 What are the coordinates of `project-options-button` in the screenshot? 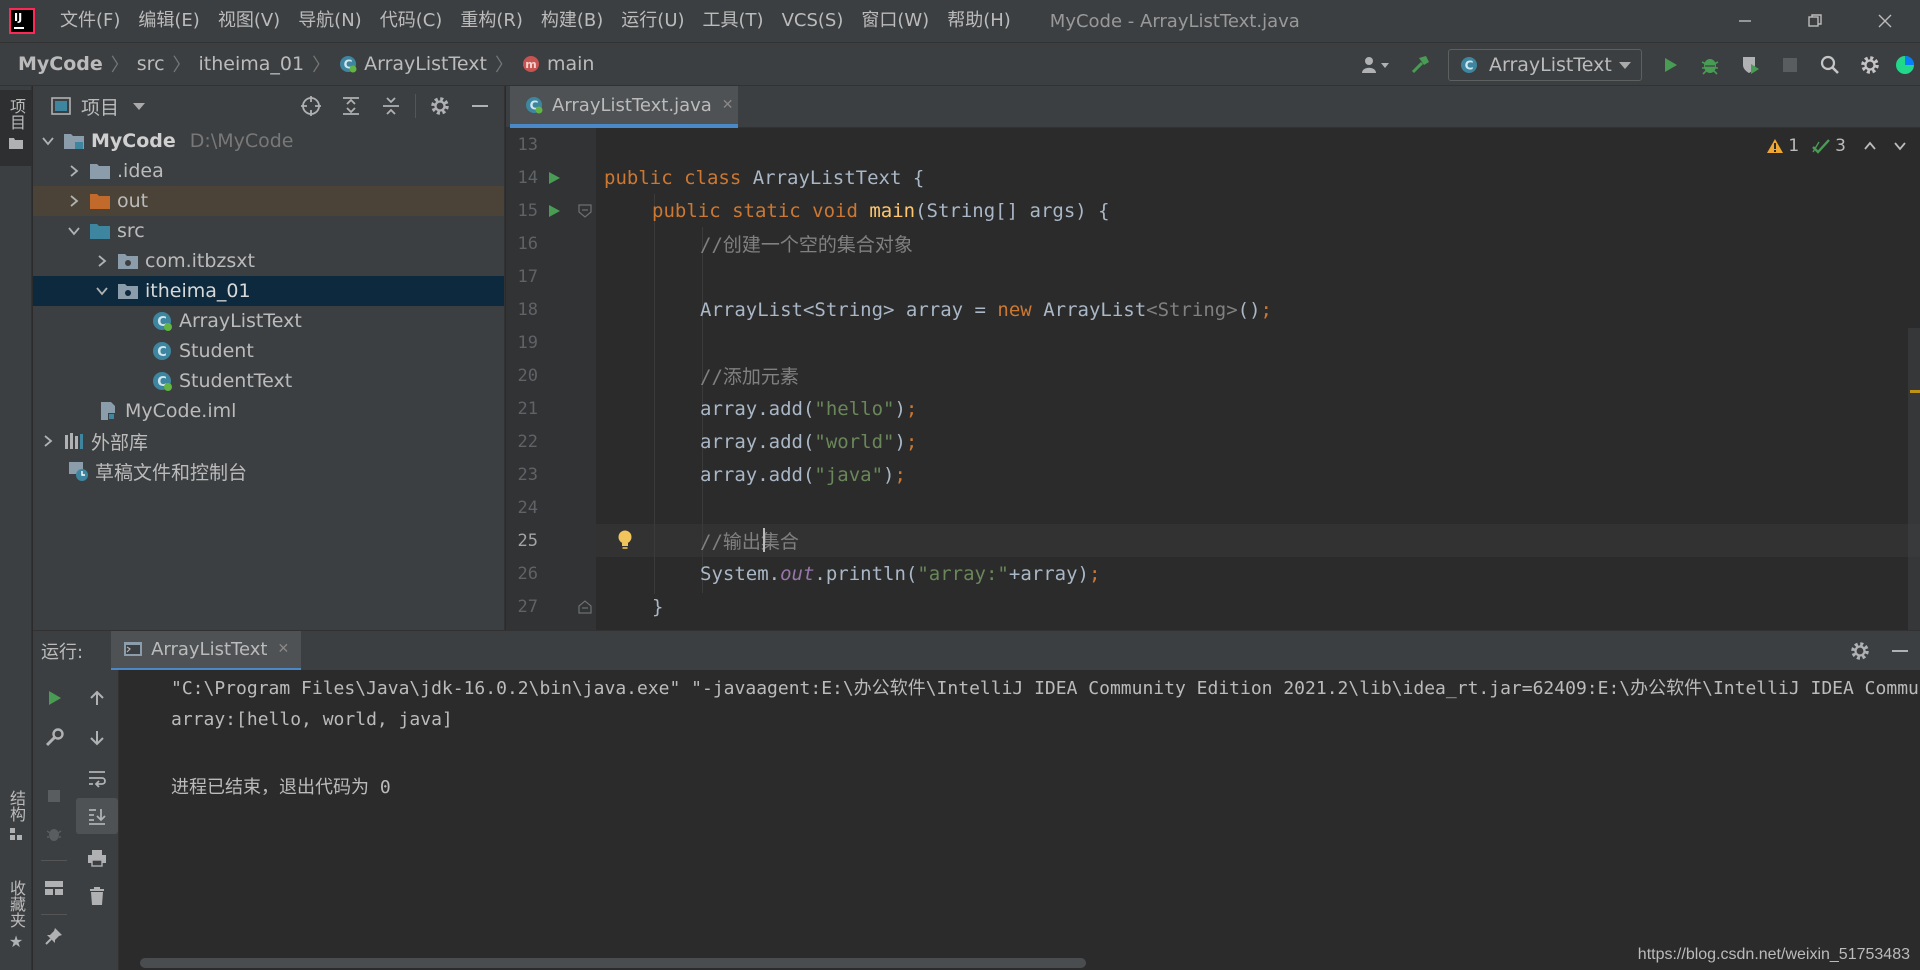 It's located at (440, 106).